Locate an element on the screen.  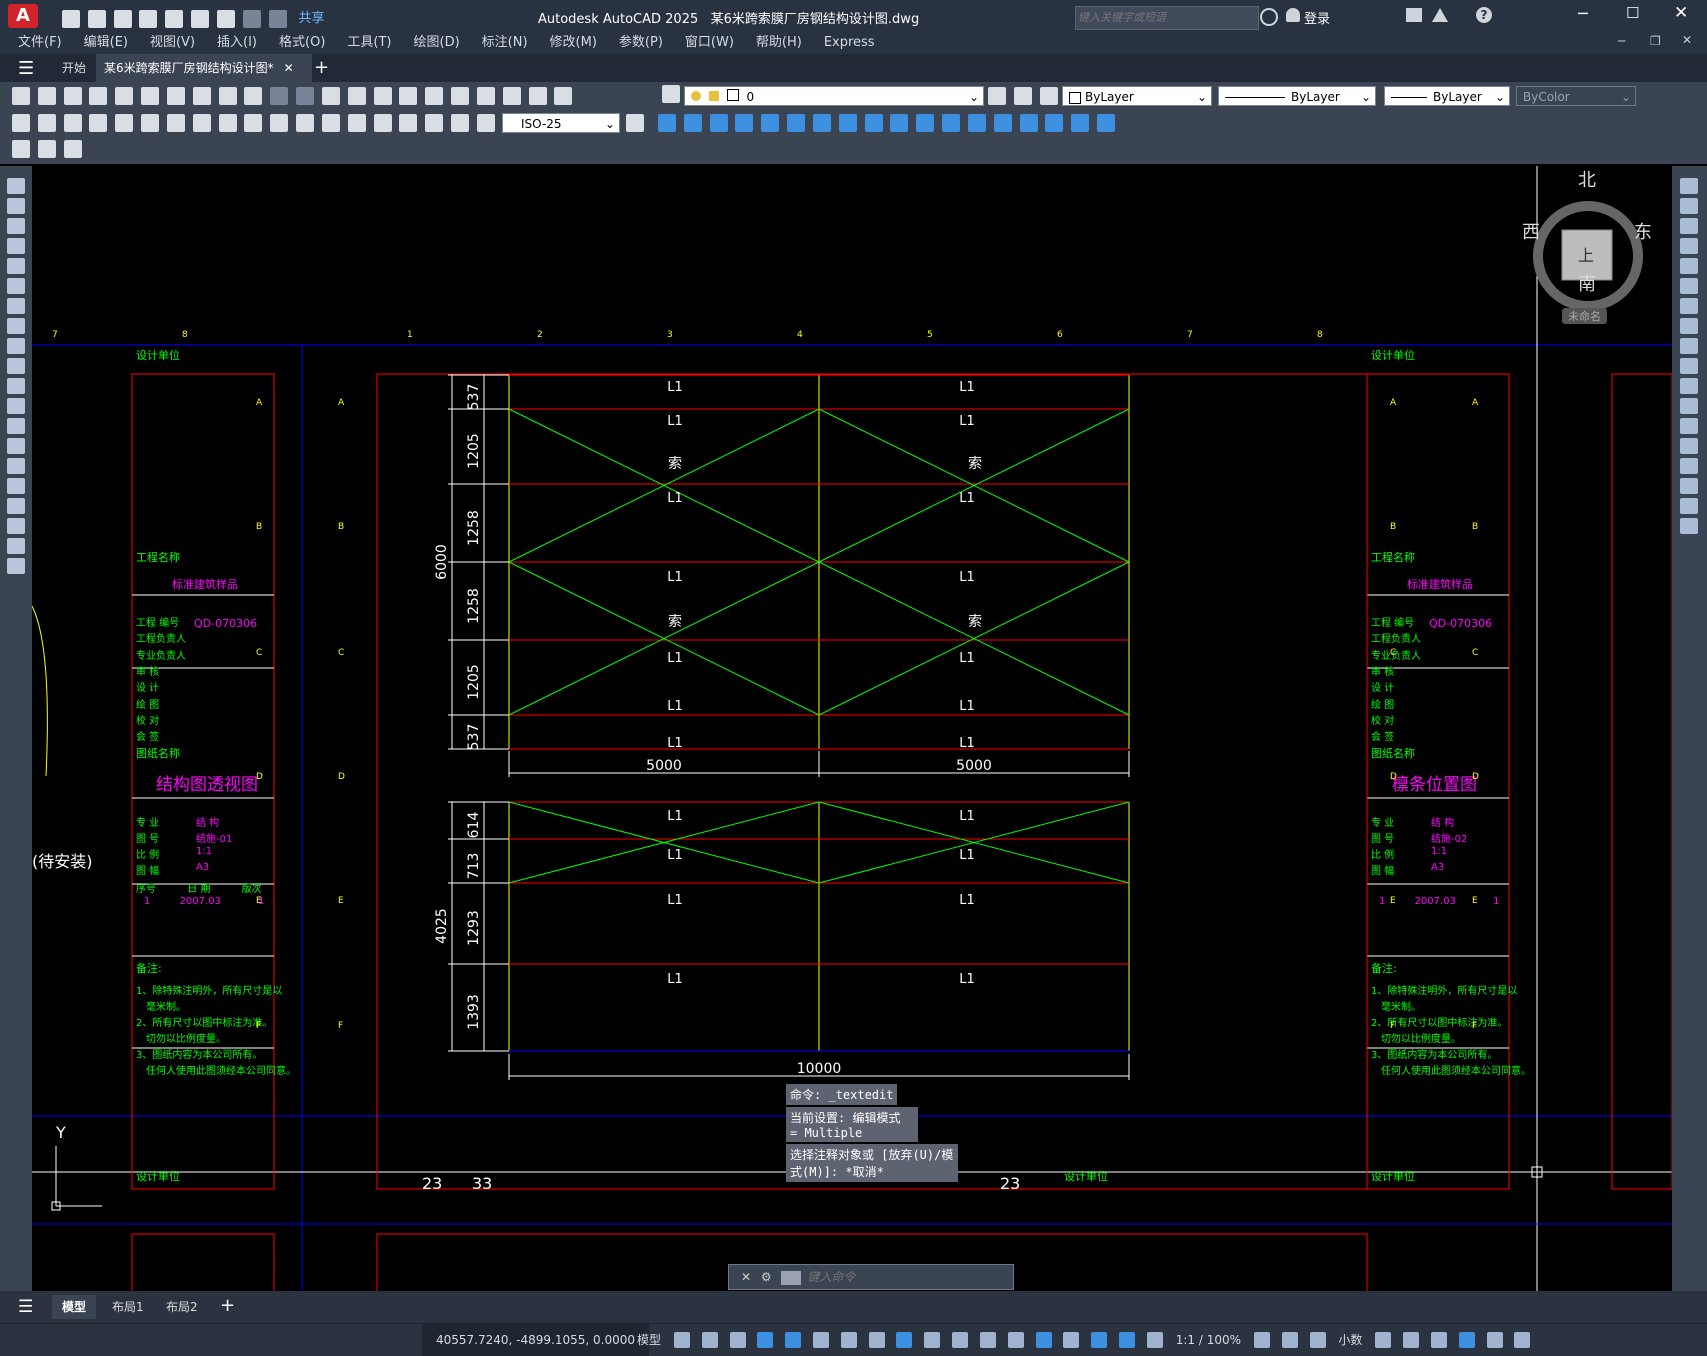
spline-icon is located at coordinates (16, 346).